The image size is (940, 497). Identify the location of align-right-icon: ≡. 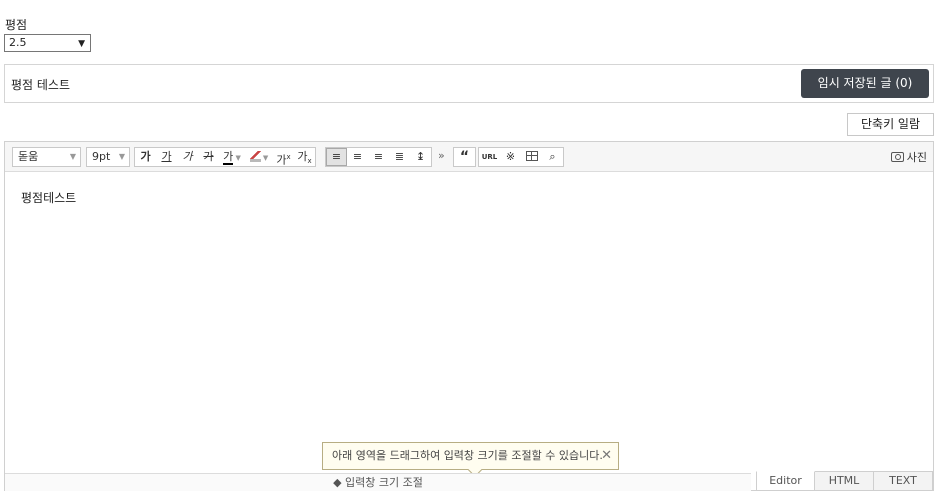
(378, 157).